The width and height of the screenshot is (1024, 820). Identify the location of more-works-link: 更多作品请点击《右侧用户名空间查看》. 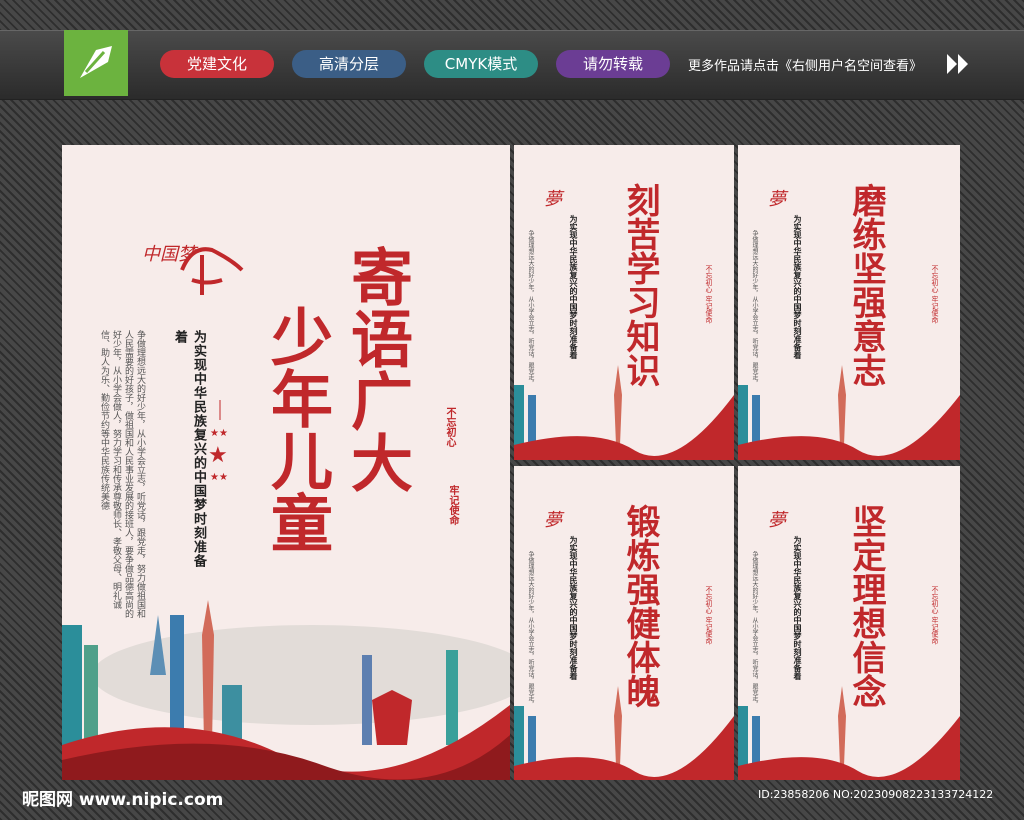
(805, 64).